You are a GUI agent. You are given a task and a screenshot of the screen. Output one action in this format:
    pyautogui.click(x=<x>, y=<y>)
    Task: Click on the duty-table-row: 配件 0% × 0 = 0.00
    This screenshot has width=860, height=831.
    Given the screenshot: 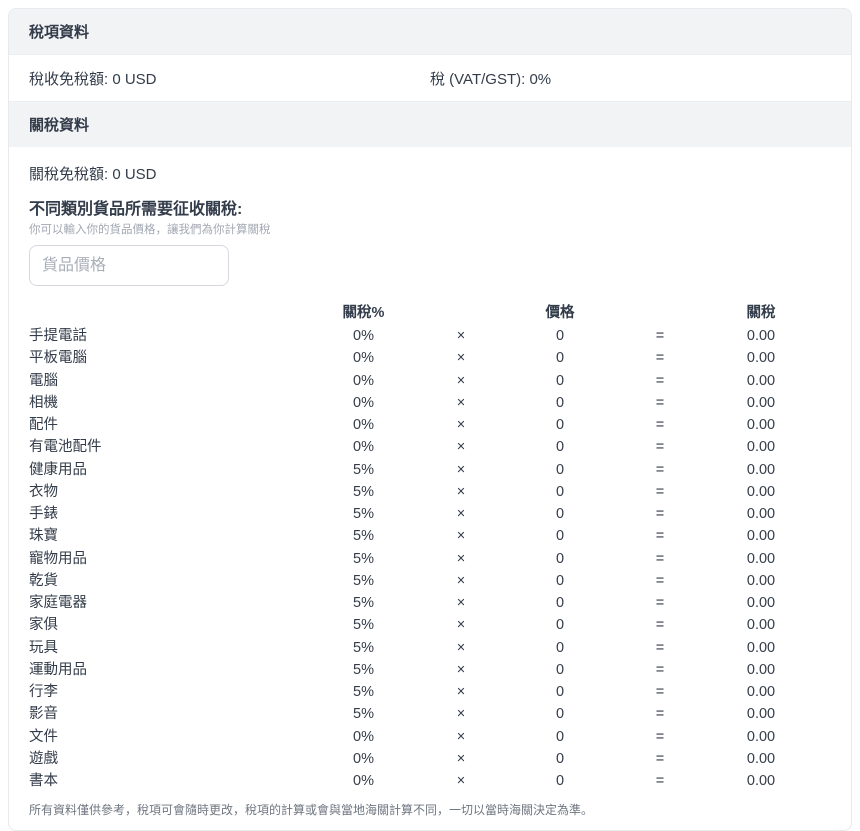 What is the action you would take?
    pyautogui.click(x=431, y=425)
    